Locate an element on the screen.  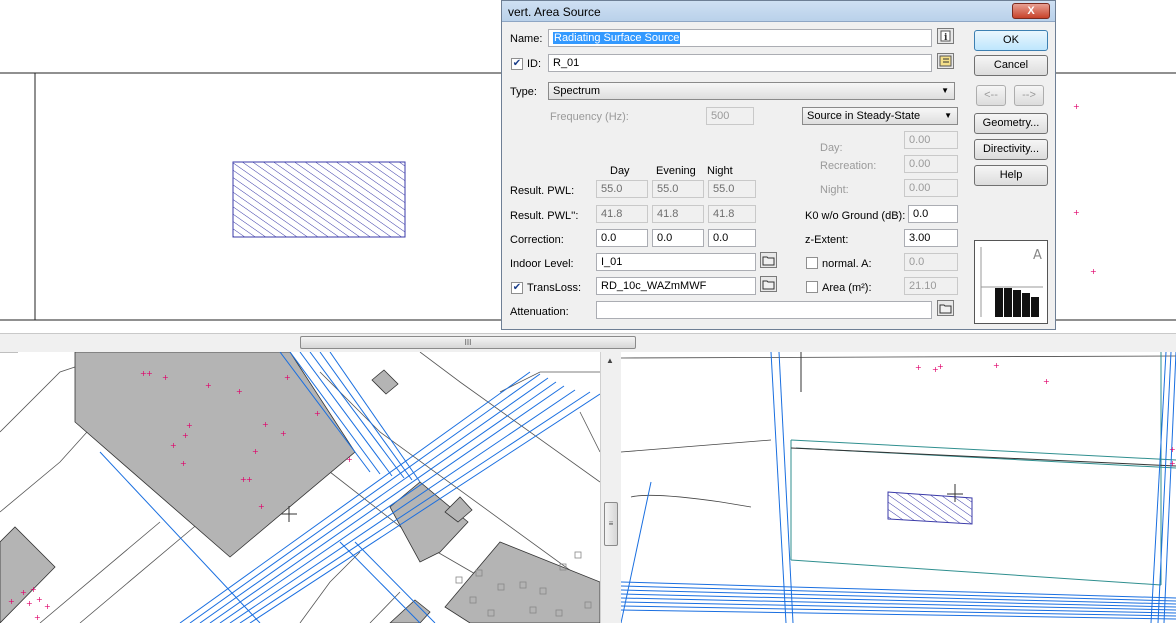
chevron-down-icon: ▼ is located at coordinates (948, 115).